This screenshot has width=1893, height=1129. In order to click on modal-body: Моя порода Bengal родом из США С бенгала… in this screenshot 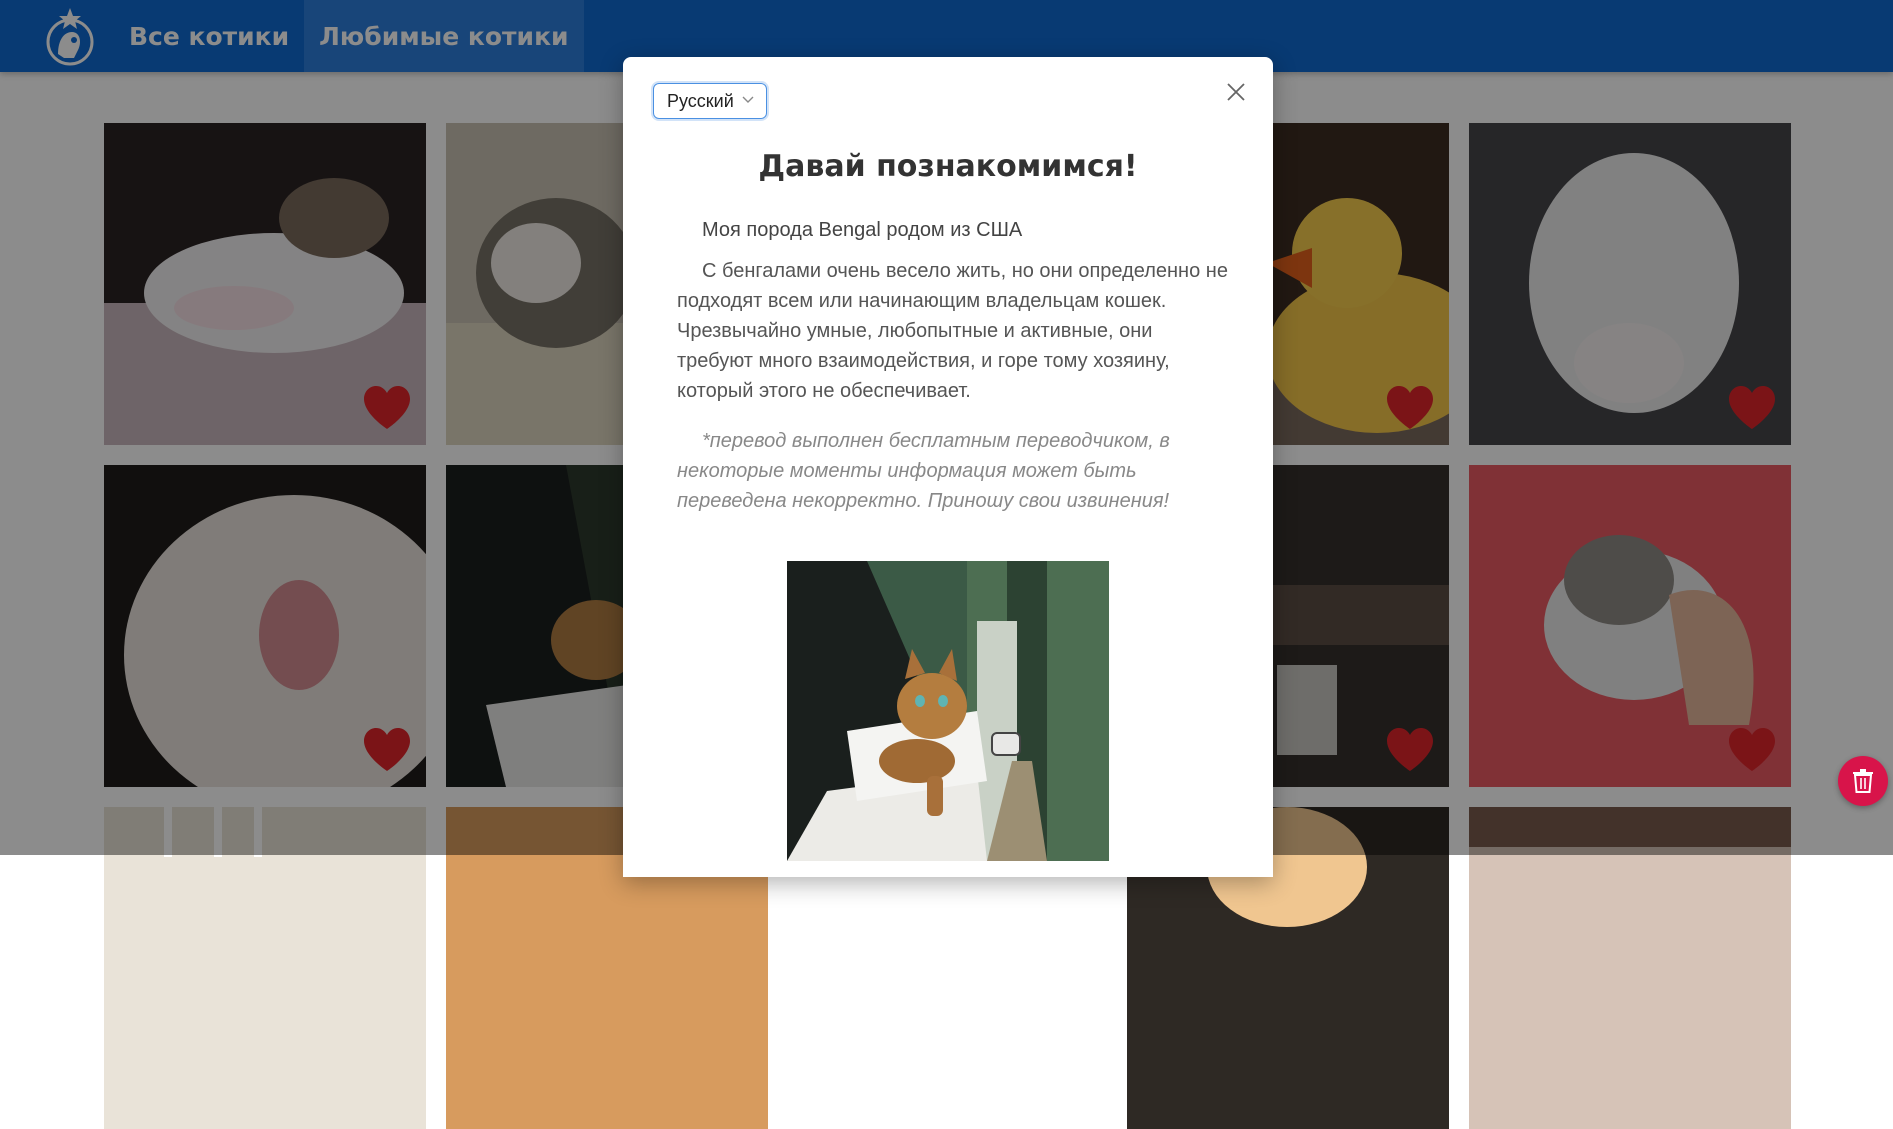, I will do `click(953, 371)`.